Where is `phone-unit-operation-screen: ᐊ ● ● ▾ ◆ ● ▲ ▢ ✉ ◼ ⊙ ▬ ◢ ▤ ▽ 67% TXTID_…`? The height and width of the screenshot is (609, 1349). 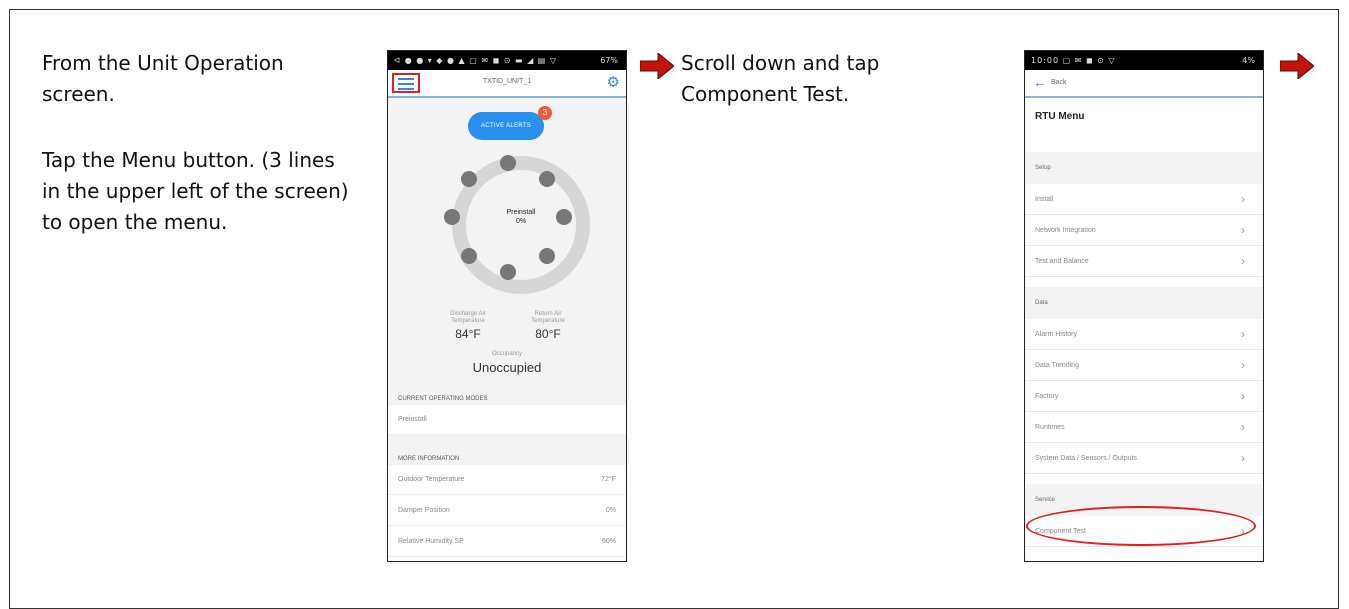
phone-unit-operation-screen: ᐊ ● ● ▾ ◆ ● ▲ ▢ ✉ ◼ ⊙ ▬ ◢ ▤ ▽ 67% TXTID_… is located at coordinates (507, 306).